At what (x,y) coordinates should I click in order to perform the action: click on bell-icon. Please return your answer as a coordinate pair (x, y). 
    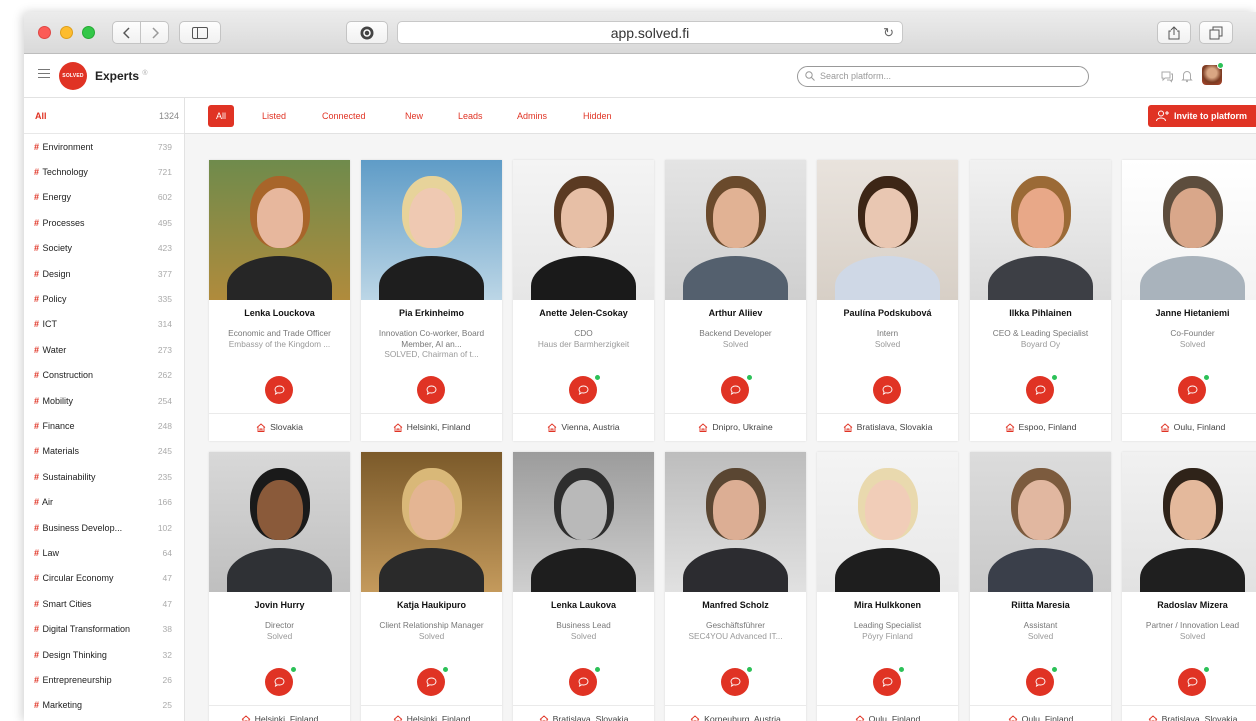
    Looking at the image, I should click on (1187, 76).